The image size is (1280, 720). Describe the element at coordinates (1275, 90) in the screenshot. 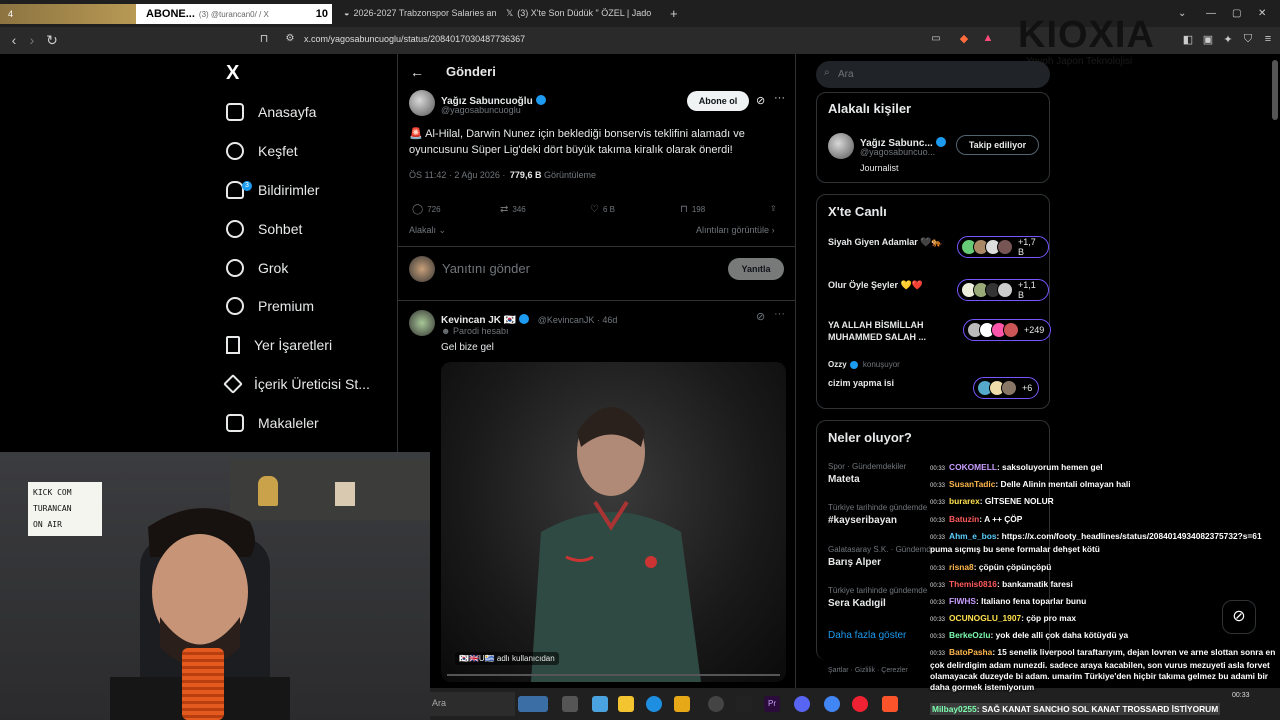

I see `scrollbar` at that location.